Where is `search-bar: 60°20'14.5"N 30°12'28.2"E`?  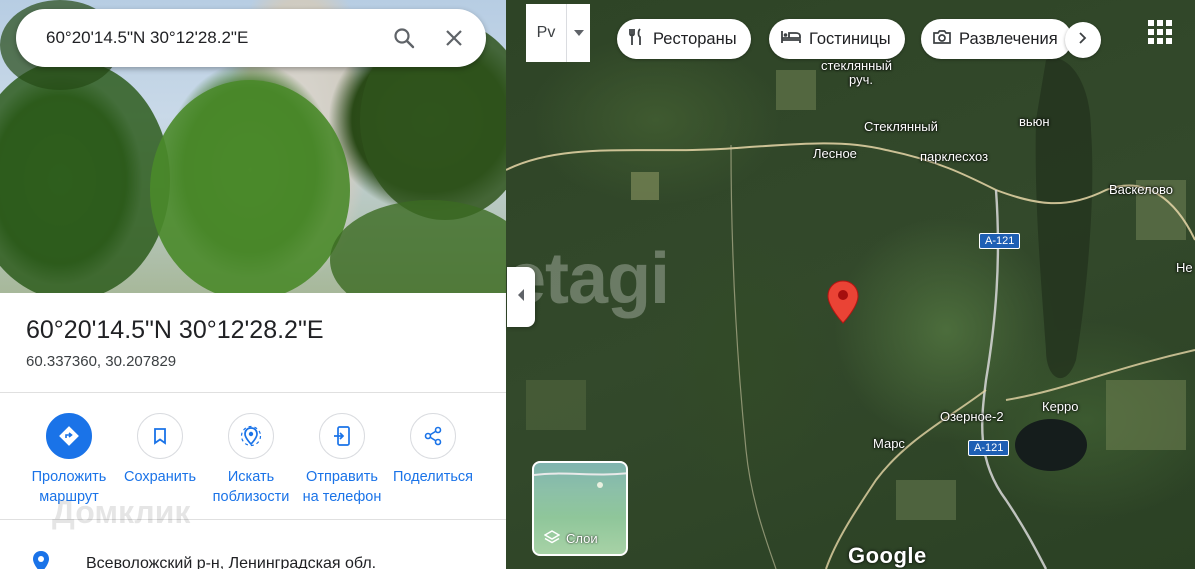
search-bar: 60°20'14.5"N 30°12'28.2"E is located at coordinates (251, 38).